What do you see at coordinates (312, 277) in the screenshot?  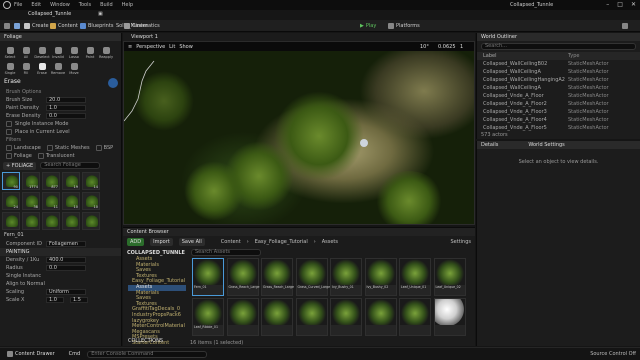 I see `asset-tile: Grass_Curved_Large` at bounding box center [312, 277].